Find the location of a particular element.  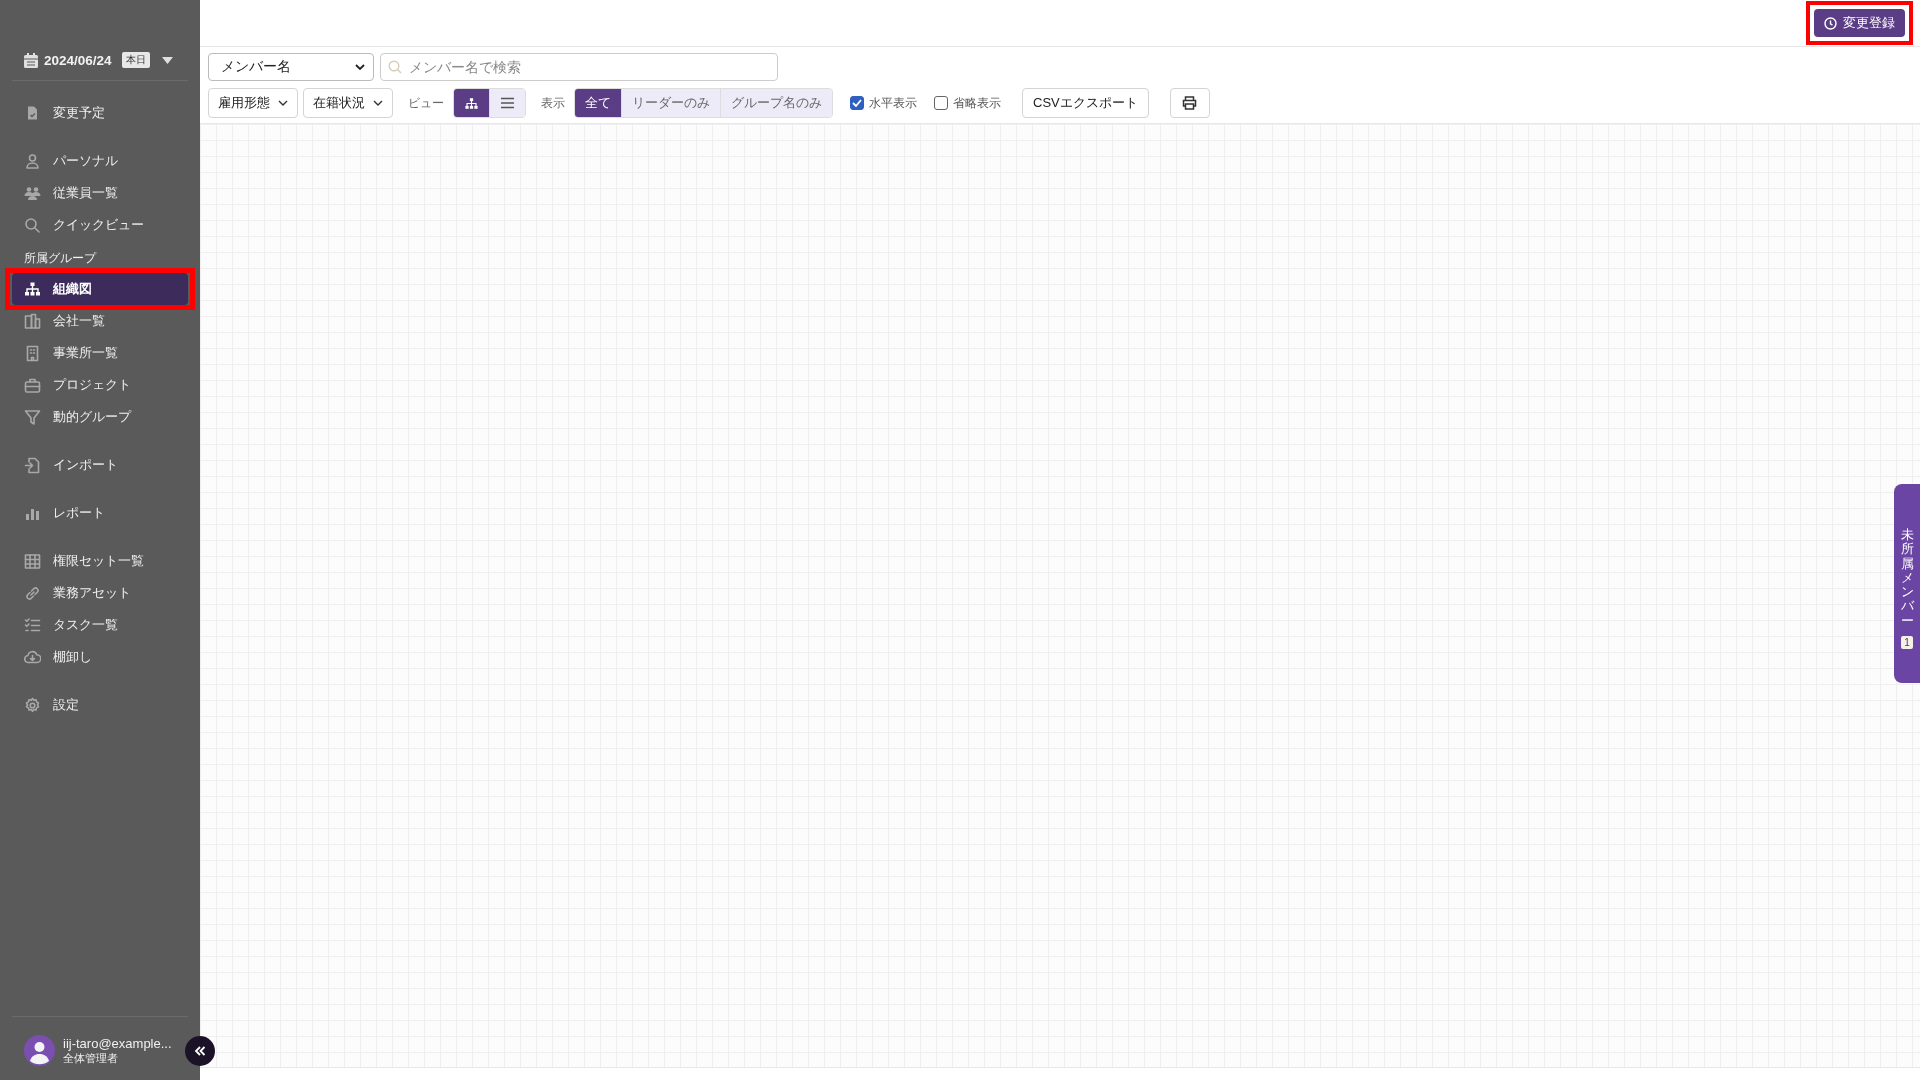

sidebar-item: 設定 is located at coordinates (100, 705).